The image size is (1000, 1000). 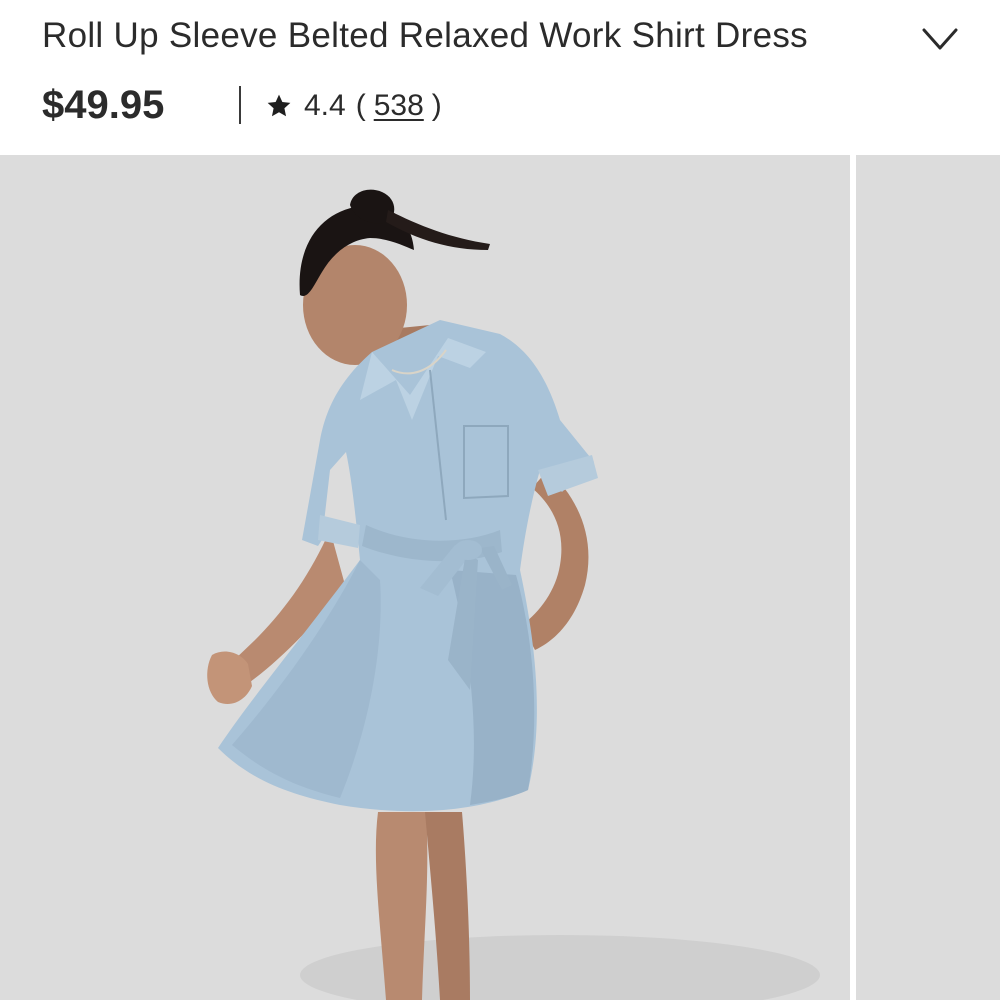 What do you see at coordinates (436, 105) in the screenshot?
I see `review-paren-close: )` at bounding box center [436, 105].